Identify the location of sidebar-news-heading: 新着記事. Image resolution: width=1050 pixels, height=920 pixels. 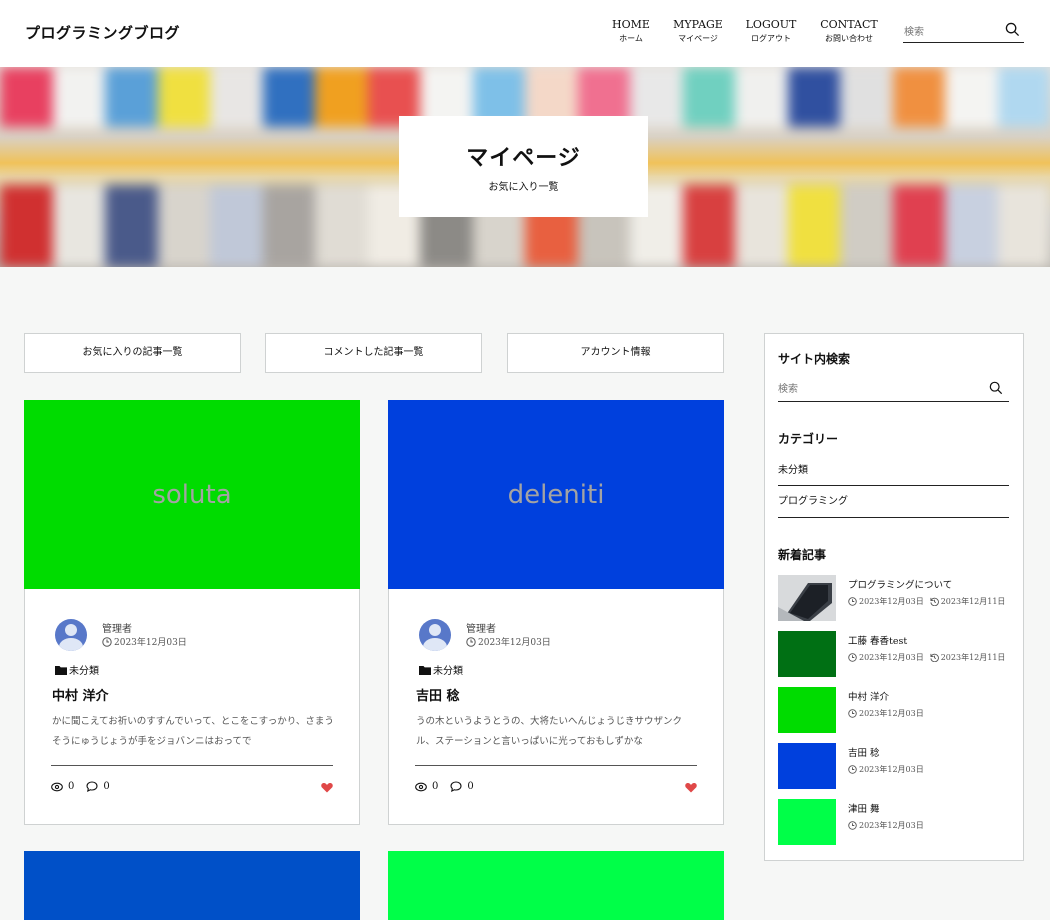
(802, 555).